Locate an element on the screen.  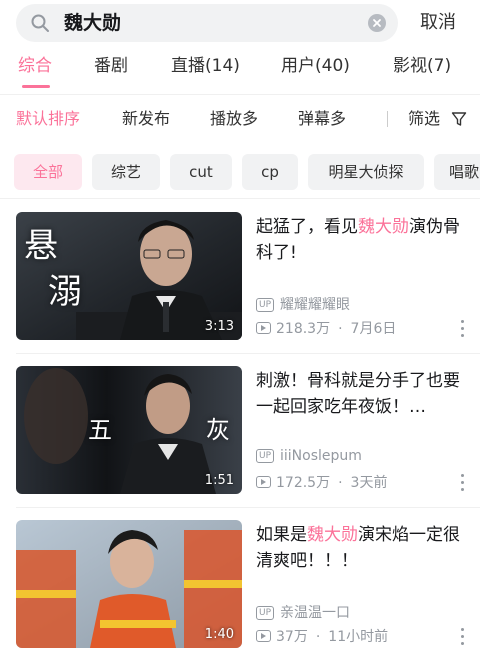
category-chips: 全部 综艺 cut cp 明星大侦探 唱歌 is located at coordinates (240, 172).